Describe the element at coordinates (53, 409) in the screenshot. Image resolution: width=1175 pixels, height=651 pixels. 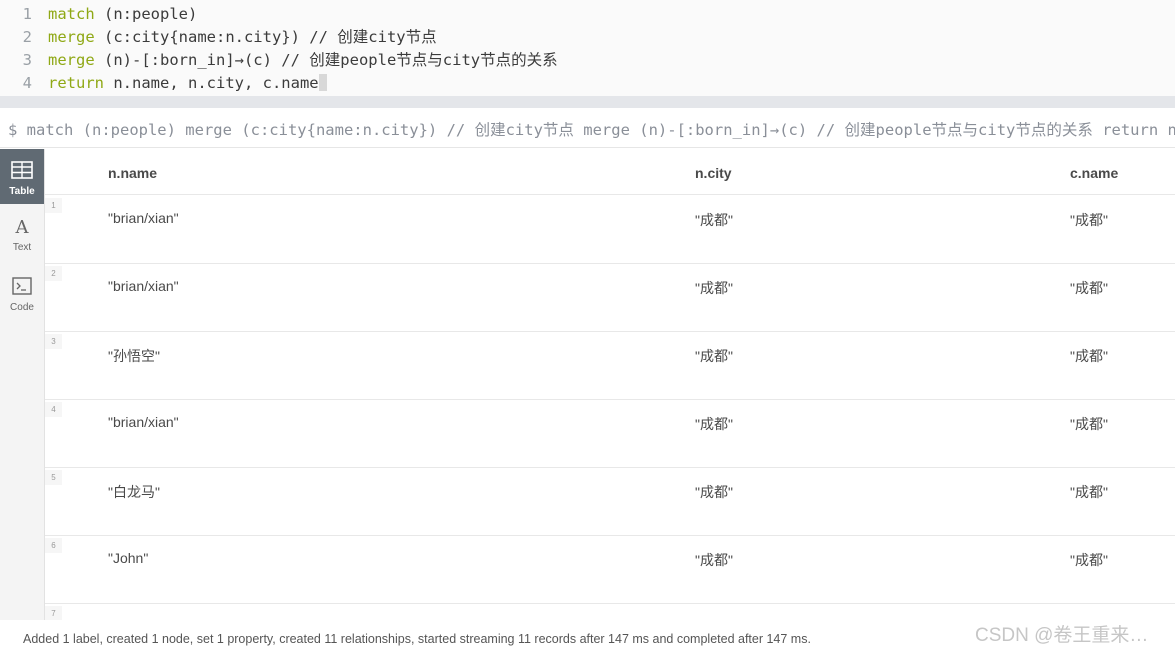
I see `row-number: 4` at that location.